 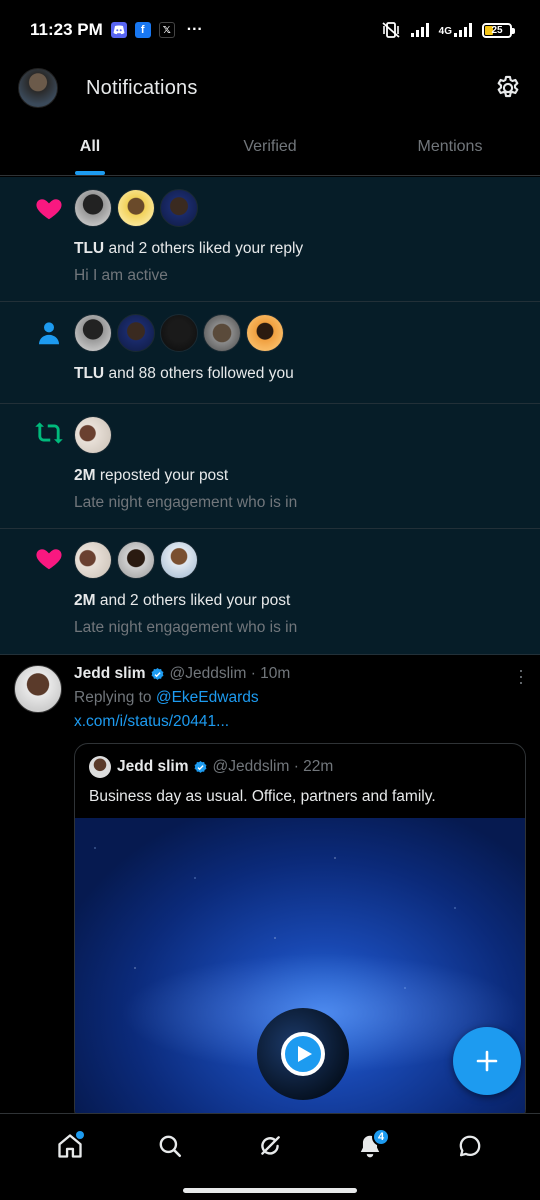 I want to click on bottom-nav: 4, so click(x=270, y=1145).